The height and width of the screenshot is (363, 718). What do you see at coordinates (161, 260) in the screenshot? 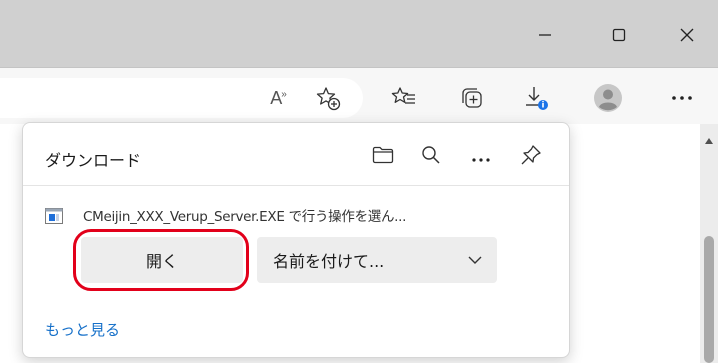
I see `highlight-annotation` at bounding box center [161, 260].